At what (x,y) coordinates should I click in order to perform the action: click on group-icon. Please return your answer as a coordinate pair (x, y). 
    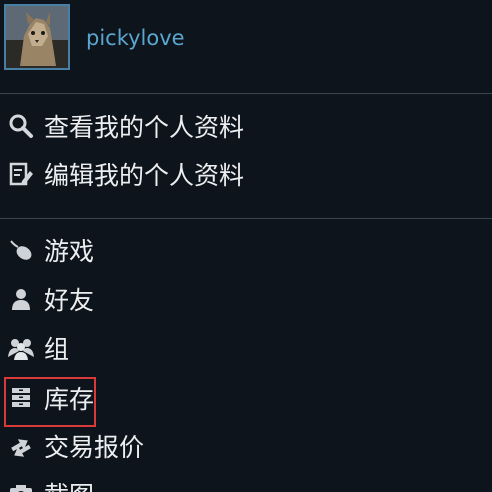
    Looking at the image, I should click on (21, 348).